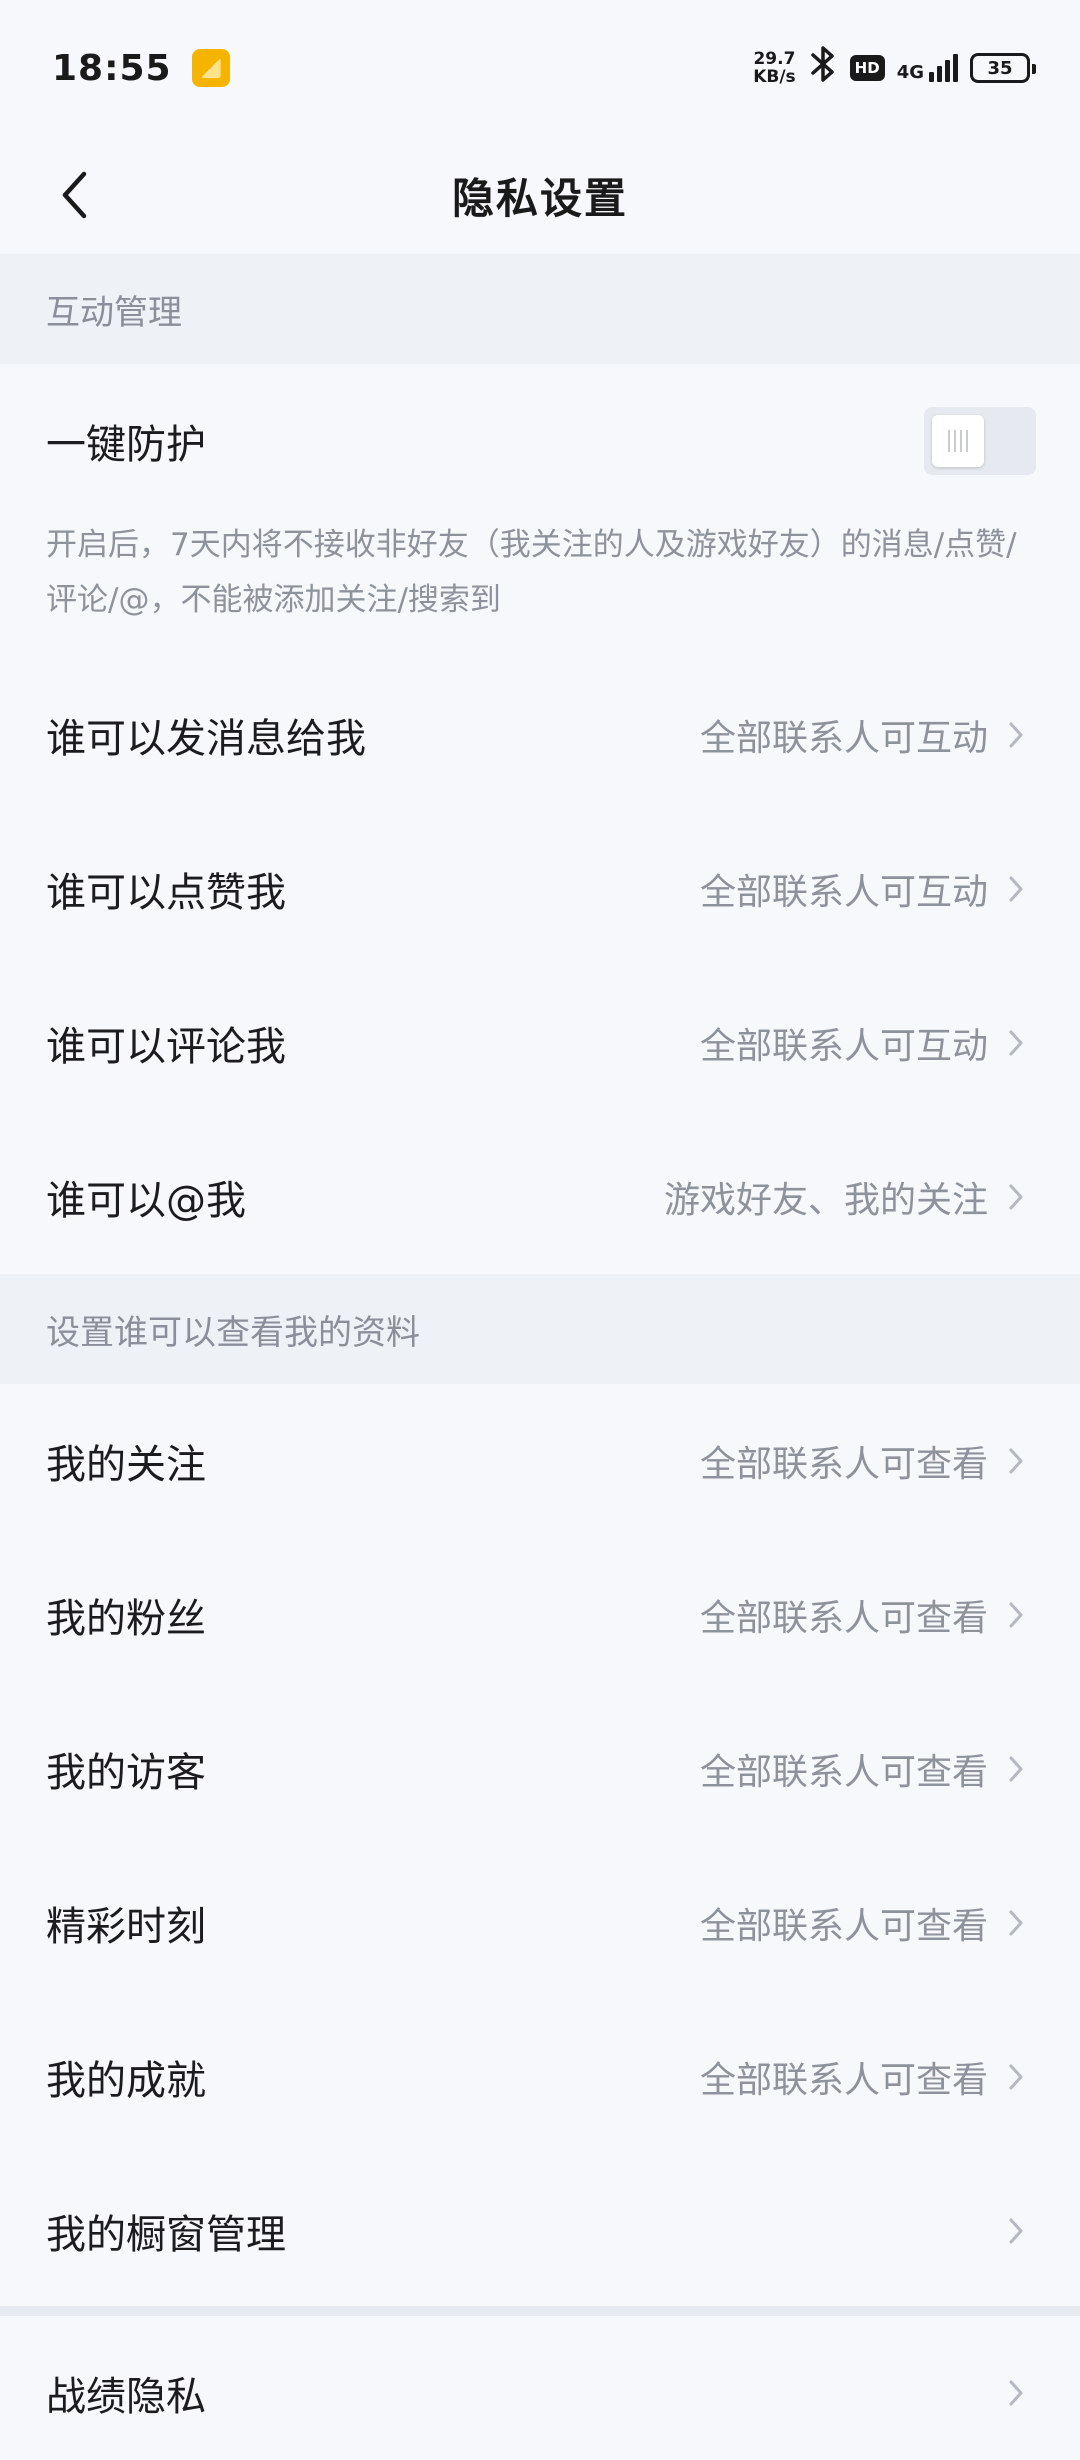 This screenshot has height=2460, width=1080. What do you see at coordinates (126, 445) in the screenshot?
I see `row-label: 一键防护` at bounding box center [126, 445].